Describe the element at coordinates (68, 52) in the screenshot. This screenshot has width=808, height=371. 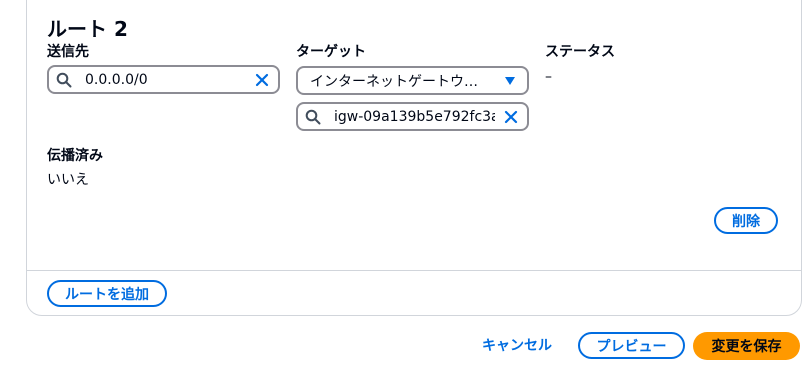
I see `destination-label: 送信先` at that location.